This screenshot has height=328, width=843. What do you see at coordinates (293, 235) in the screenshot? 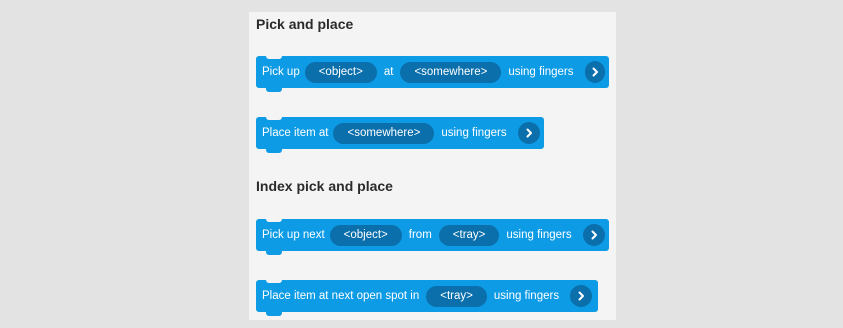
I see `block-text-pick-up-next: Pick up next` at bounding box center [293, 235].